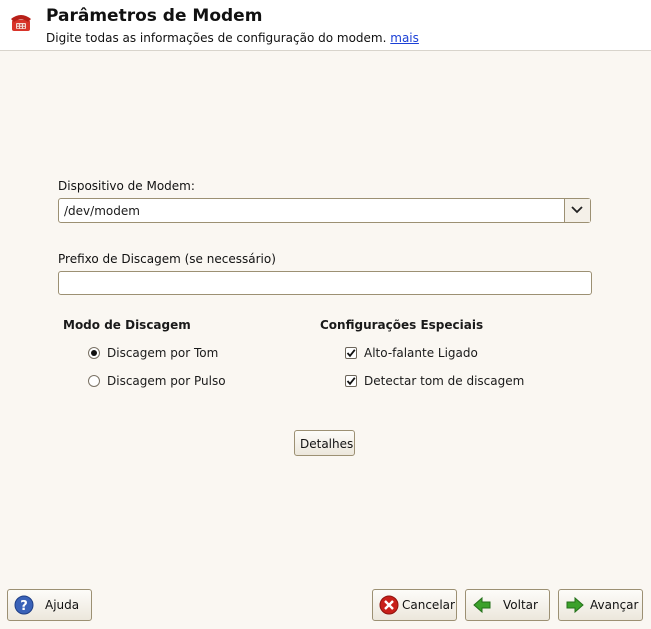  I want to click on details-button-label: Detalhes, so click(327, 444).